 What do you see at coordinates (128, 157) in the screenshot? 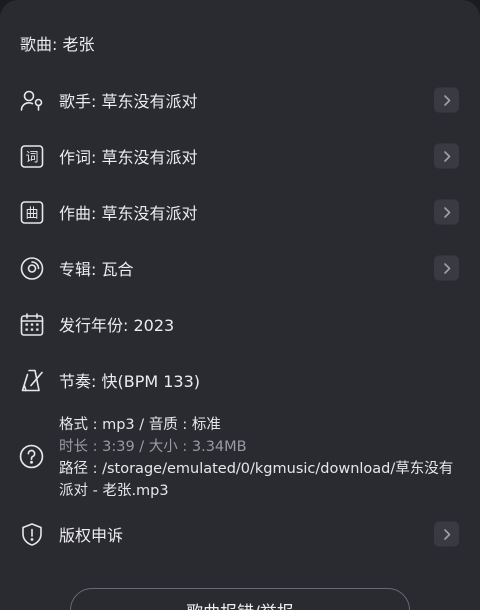
I see `lyricist-label: 作词: 草东没有派对` at bounding box center [128, 157].